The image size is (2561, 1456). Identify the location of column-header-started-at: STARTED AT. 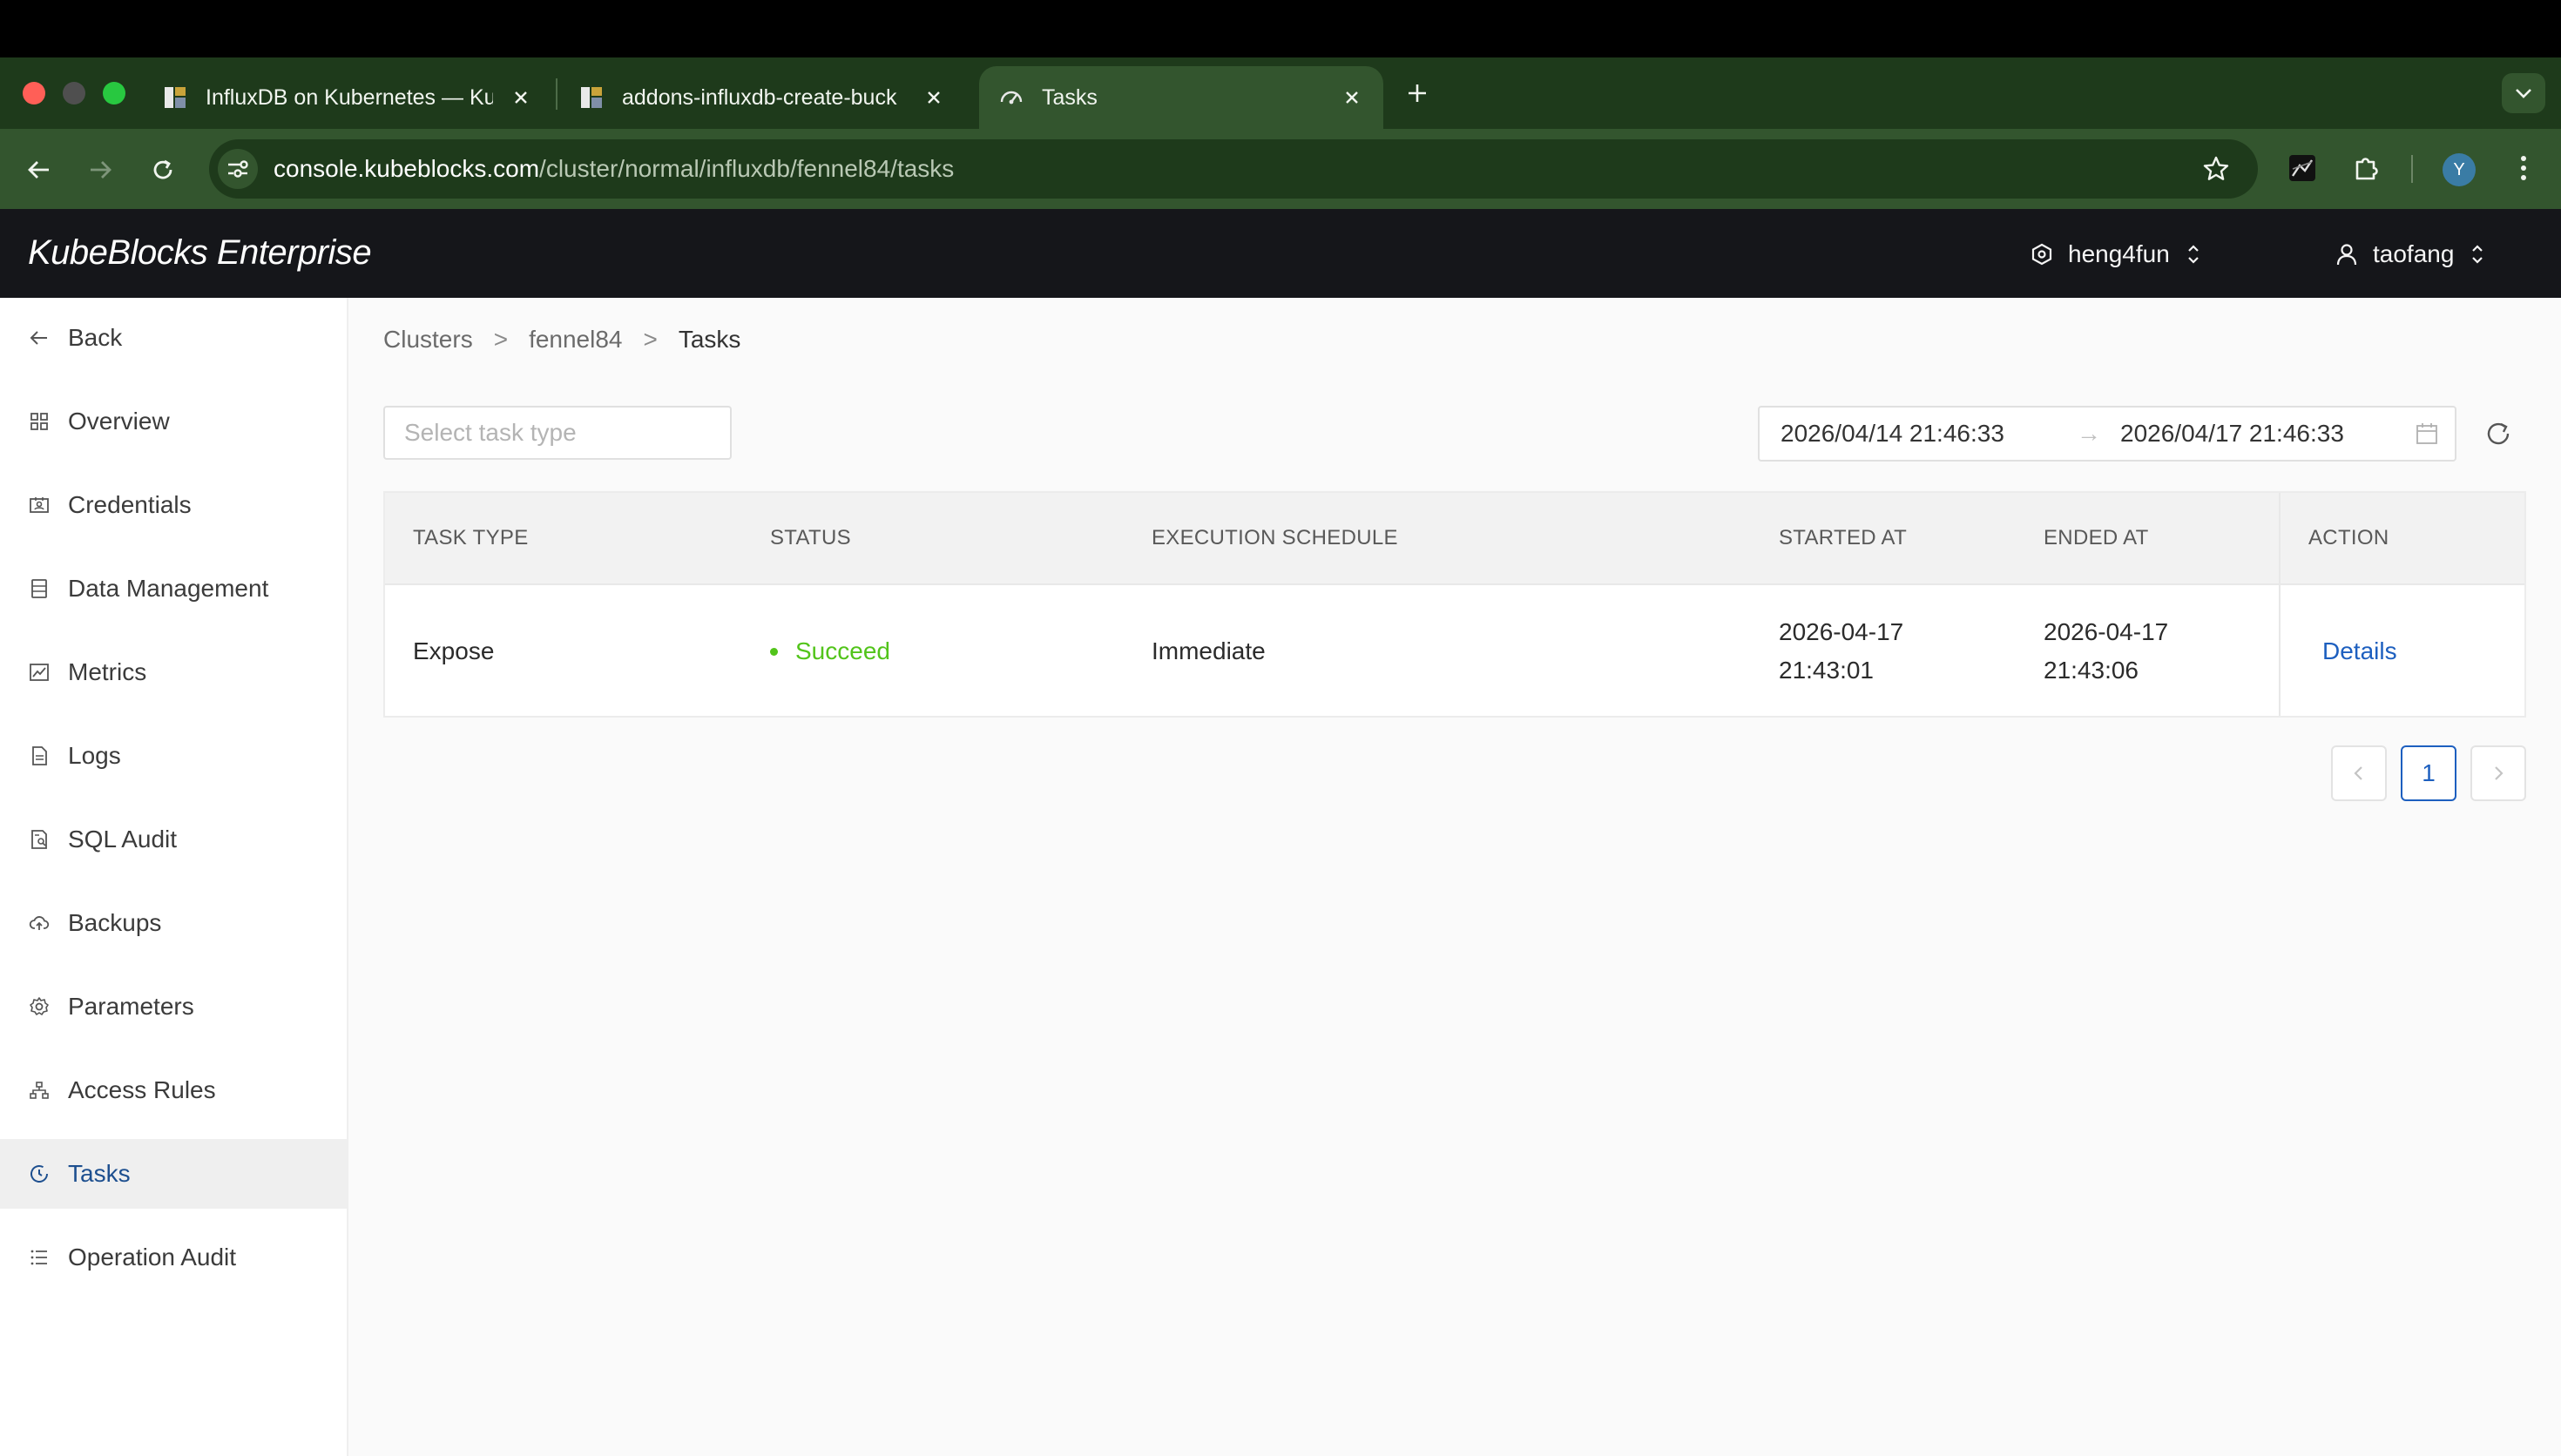
(1843, 537).